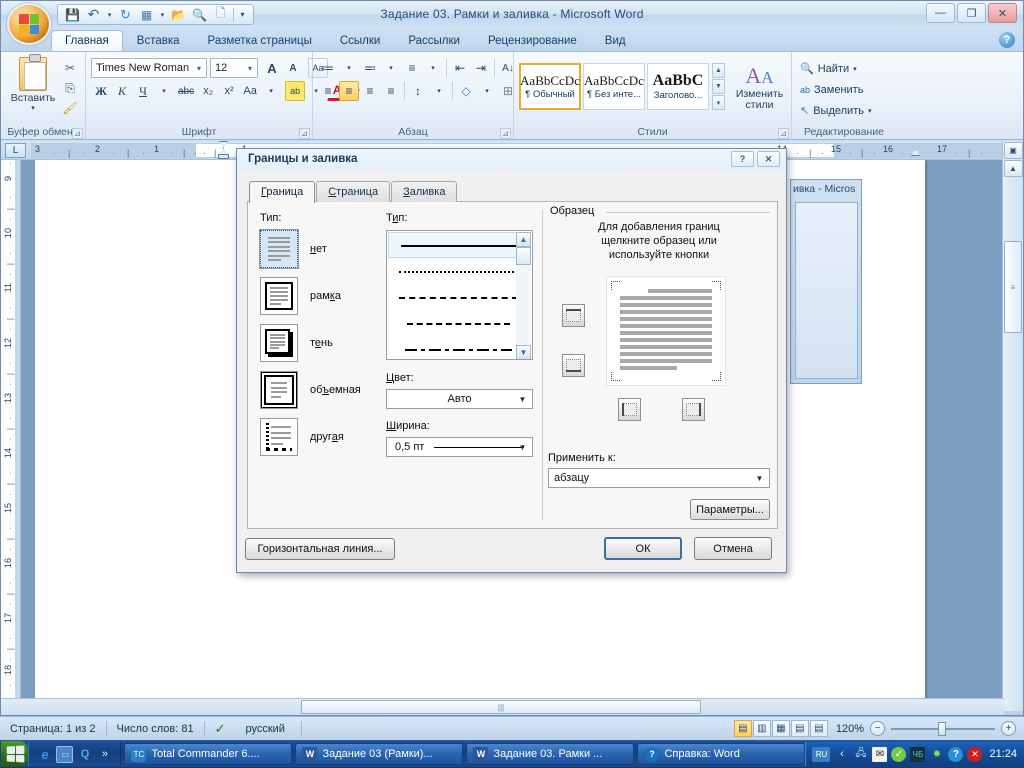  Describe the element at coordinates (940, 13) in the screenshot. I see `minimize-button: —` at that location.